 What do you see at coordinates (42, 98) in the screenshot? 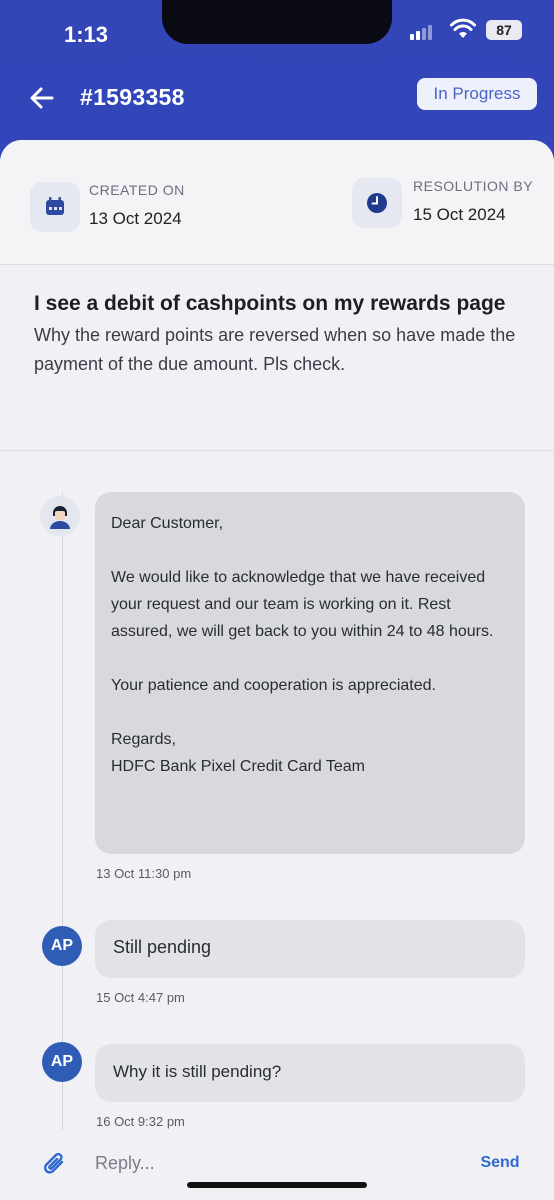
I see `back-arrow-icon` at bounding box center [42, 98].